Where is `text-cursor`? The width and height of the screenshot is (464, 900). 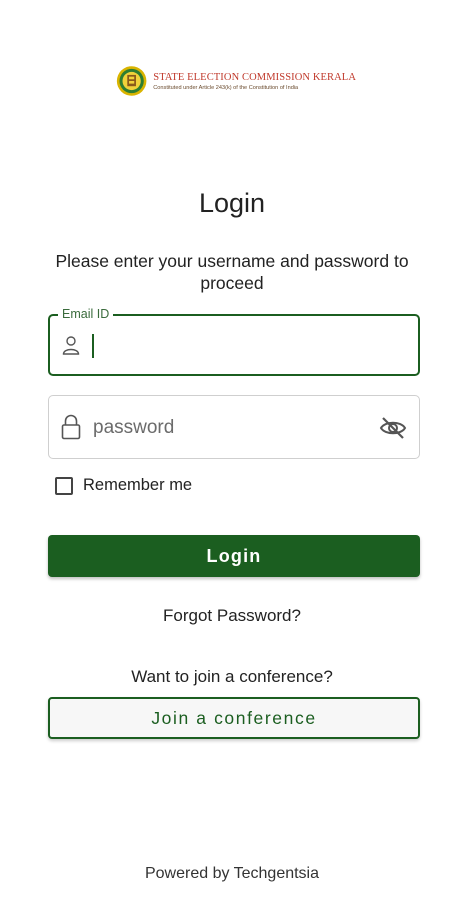 text-cursor is located at coordinates (93, 346).